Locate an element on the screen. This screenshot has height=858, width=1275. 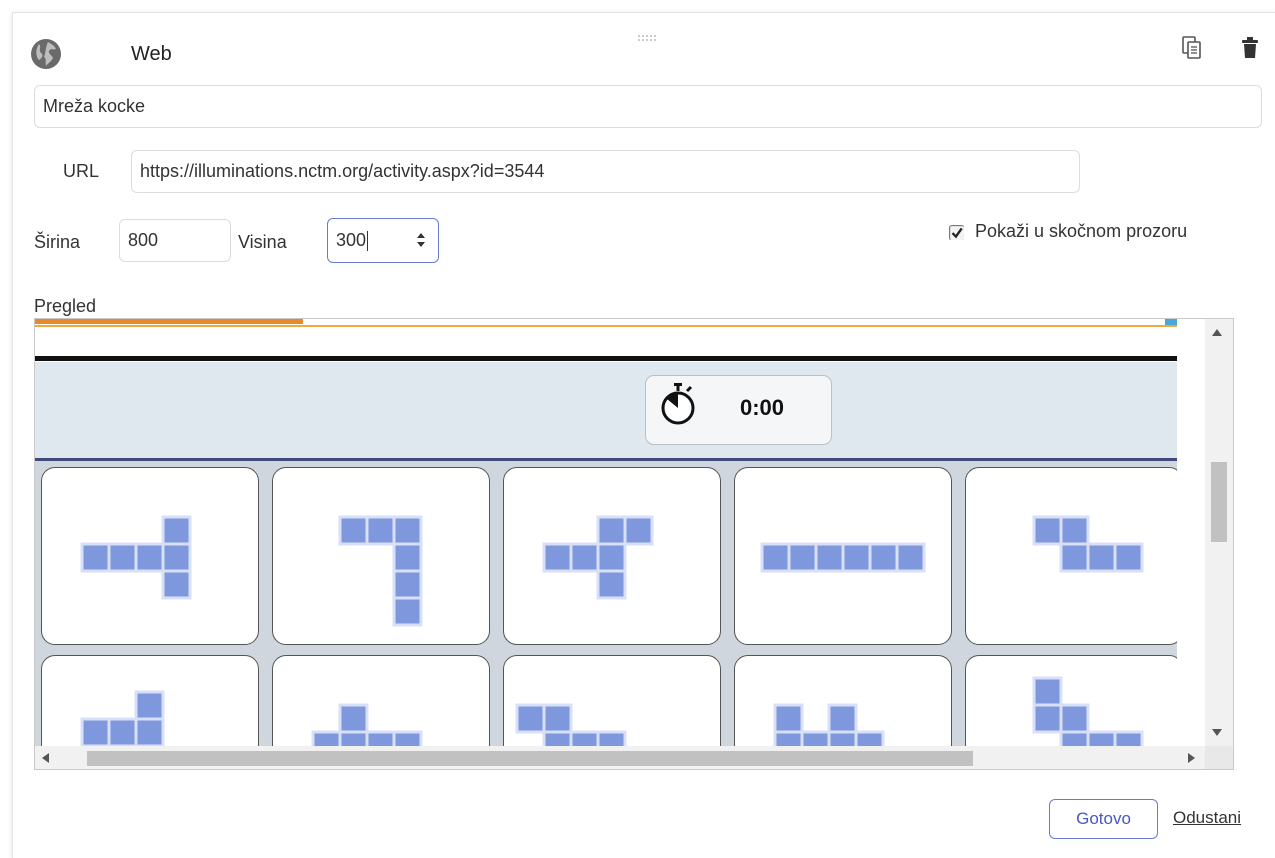
timer-display: 0:00 is located at coordinates (762, 407).